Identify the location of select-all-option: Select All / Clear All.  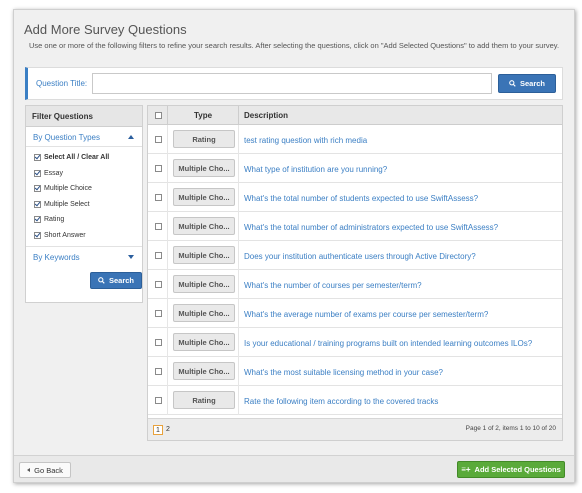
(84, 158).